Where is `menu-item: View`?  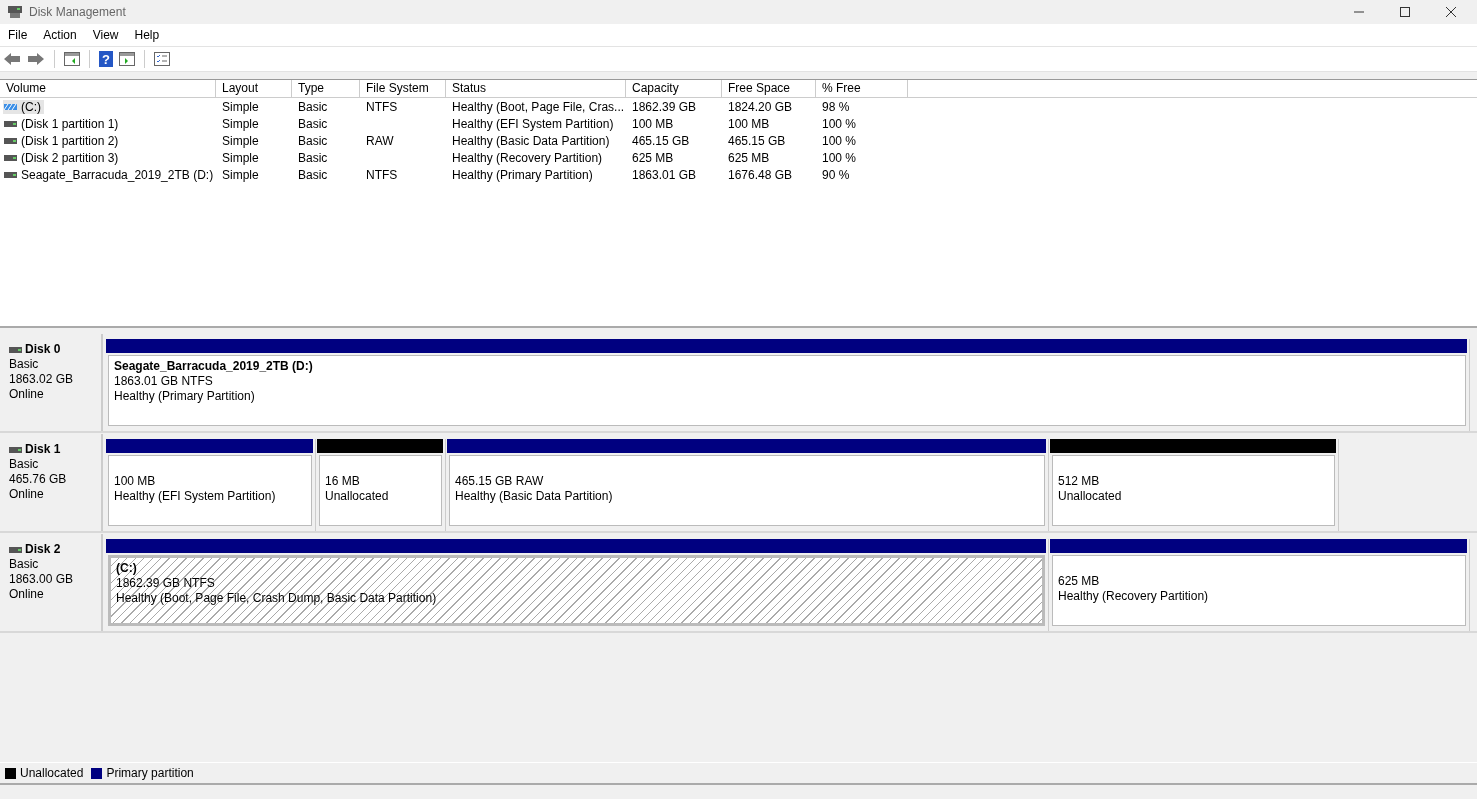
menu-item: View is located at coordinates (105, 35).